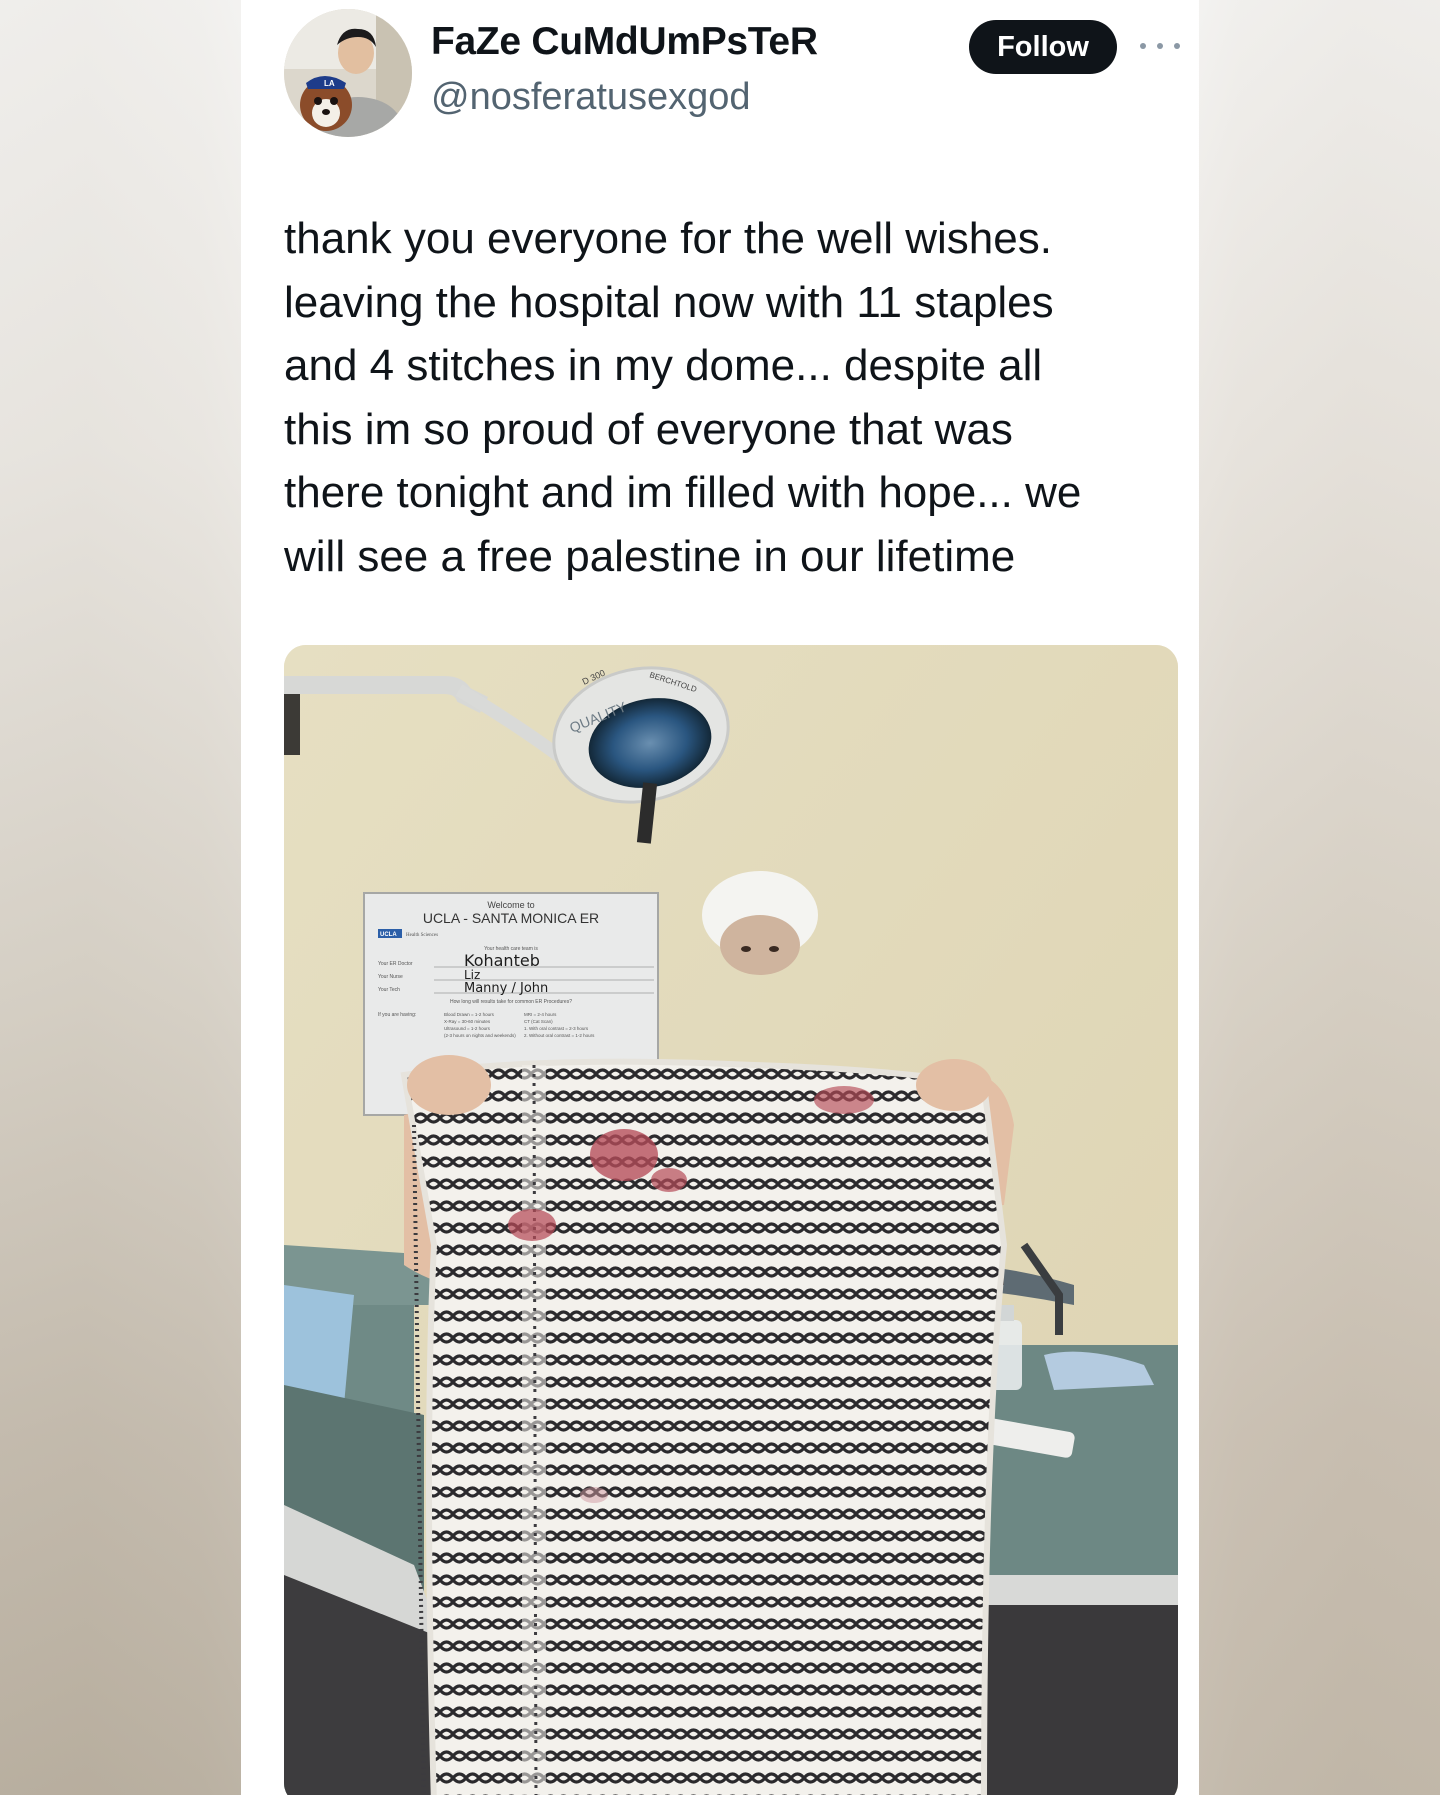 The image size is (1440, 1795). Describe the element at coordinates (467, 1028) in the screenshot. I see `sign-proc-left-3: Ultrasound = 1-2 hours` at that location.